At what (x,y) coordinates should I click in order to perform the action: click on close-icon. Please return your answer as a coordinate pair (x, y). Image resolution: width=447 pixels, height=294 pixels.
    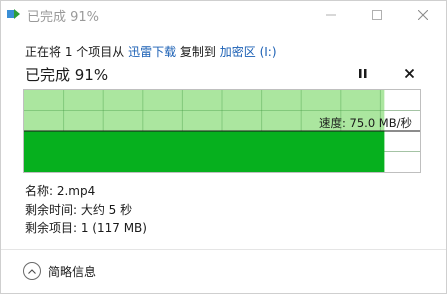
    Looking at the image, I should click on (423, 15).